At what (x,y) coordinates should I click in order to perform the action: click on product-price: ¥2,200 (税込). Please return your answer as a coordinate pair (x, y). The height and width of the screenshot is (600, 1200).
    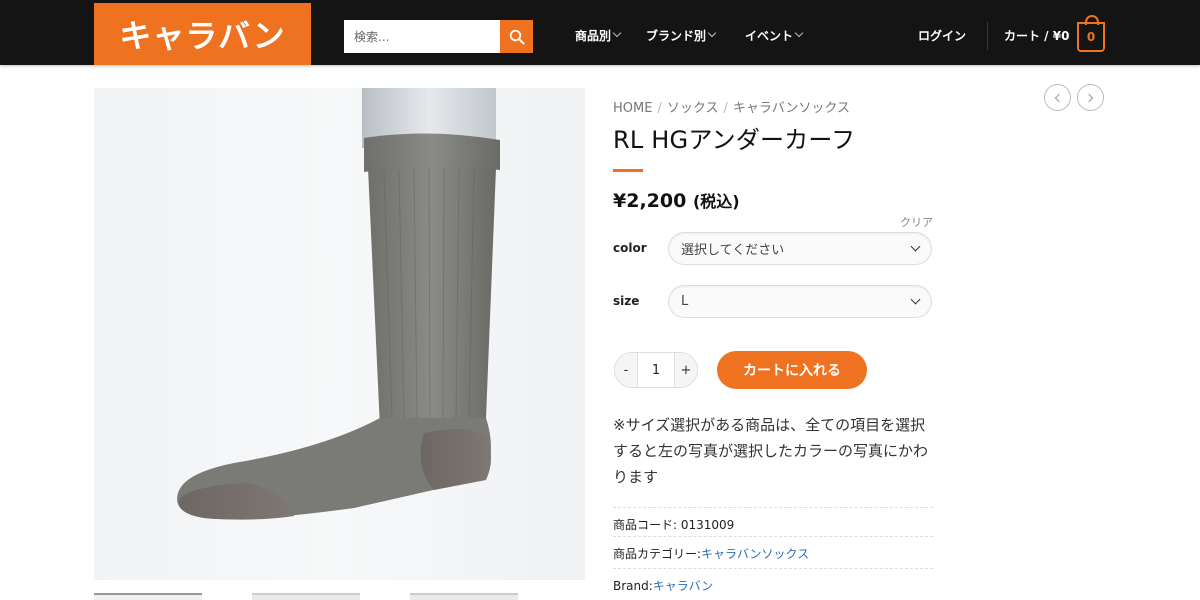
    Looking at the image, I should click on (676, 200).